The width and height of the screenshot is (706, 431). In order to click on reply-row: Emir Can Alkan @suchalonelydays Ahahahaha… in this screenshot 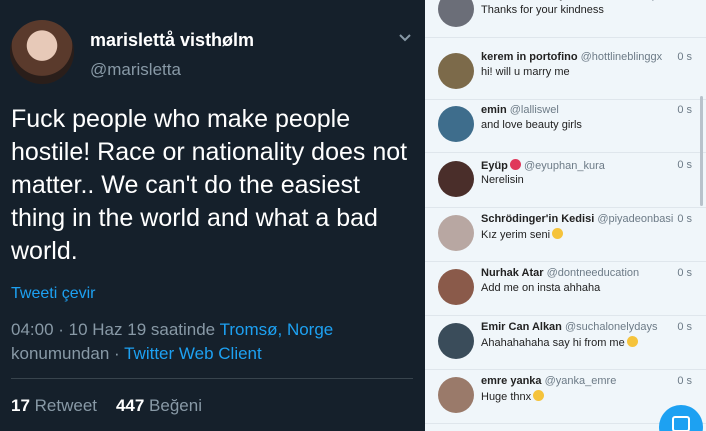, I will do `click(565, 343)`.